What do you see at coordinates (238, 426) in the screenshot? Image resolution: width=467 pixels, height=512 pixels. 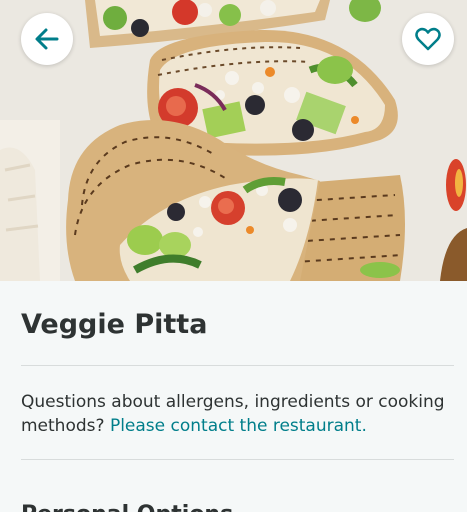 I see `contact-restaurant-link: Please contact the restaurant.` at bounding box center [238, 426].